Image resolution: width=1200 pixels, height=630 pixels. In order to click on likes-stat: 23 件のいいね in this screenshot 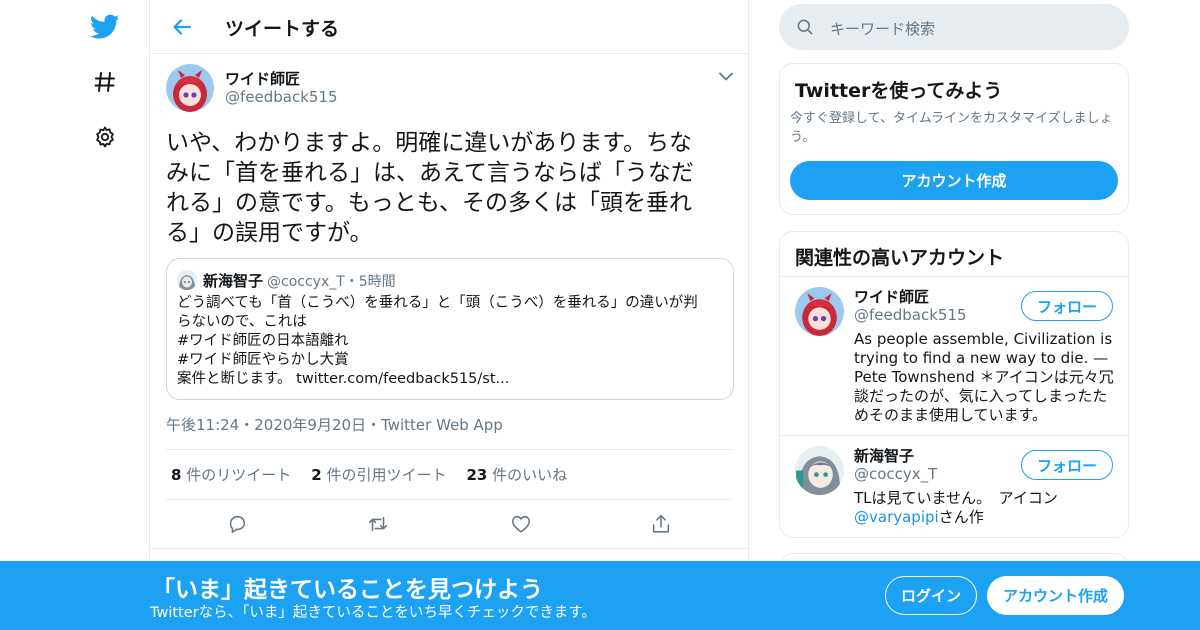, I will do `click(516, 474)`.